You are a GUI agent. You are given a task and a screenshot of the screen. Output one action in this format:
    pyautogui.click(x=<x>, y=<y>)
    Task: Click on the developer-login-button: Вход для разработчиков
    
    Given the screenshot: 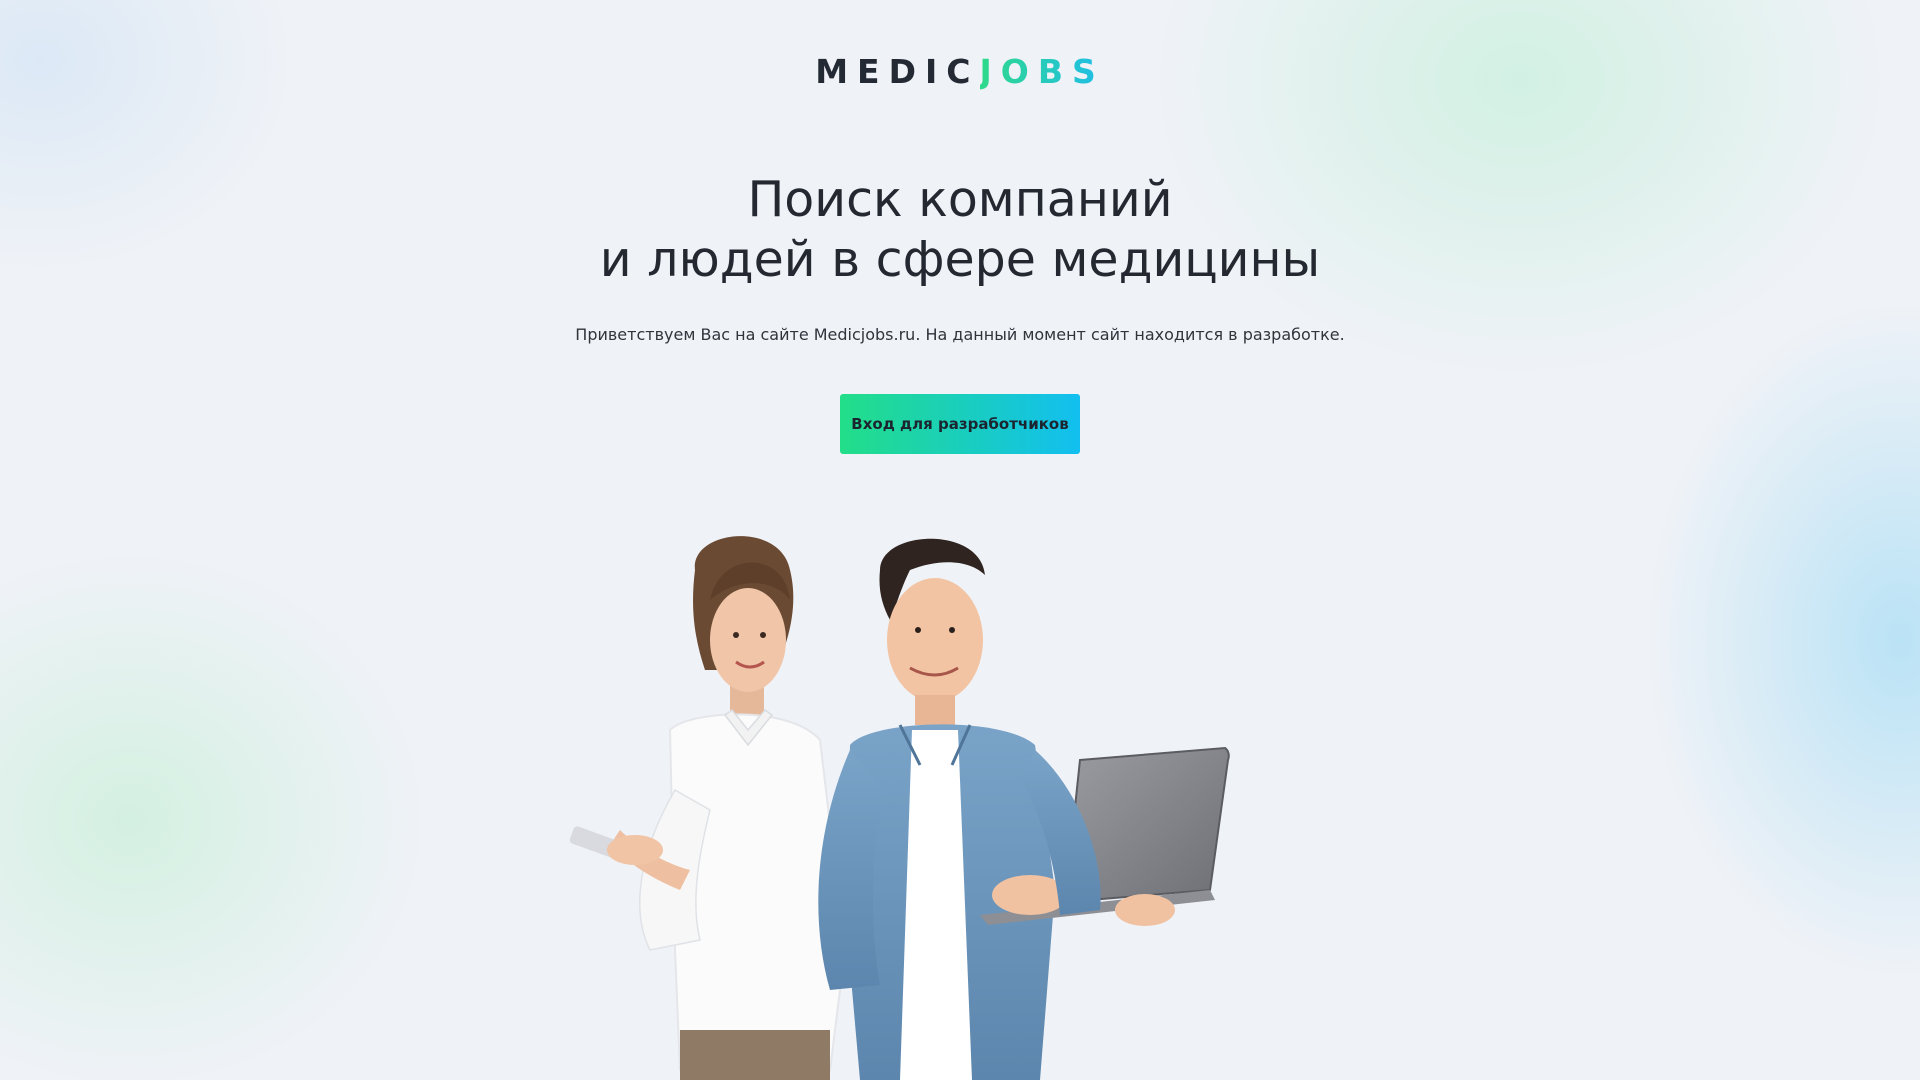 What is the action you would take?
    pyautogui.click(x=960, y=424)
    